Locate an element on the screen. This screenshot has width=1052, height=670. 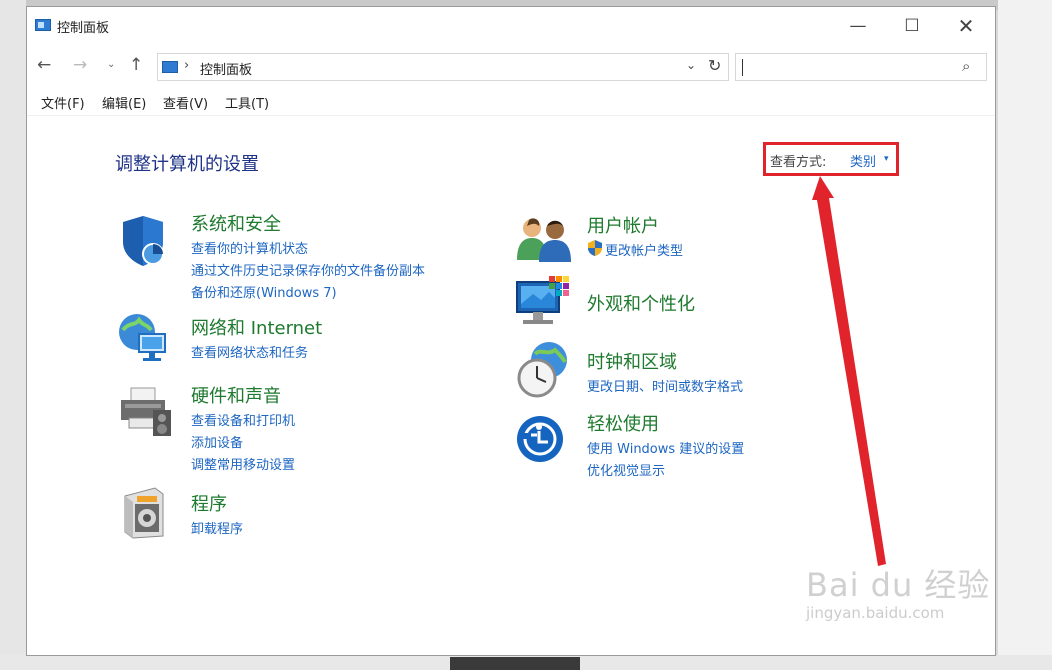
watermark-logo: Bai du 经验 is located at coordinates (898, 585).